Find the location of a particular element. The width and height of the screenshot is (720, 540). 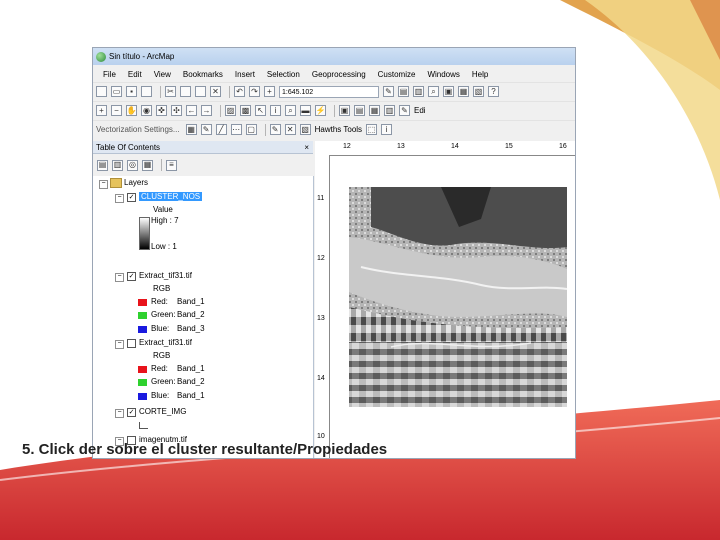

fixed-zoom-out-icon: ✣ is located at coordinates (176, 110).